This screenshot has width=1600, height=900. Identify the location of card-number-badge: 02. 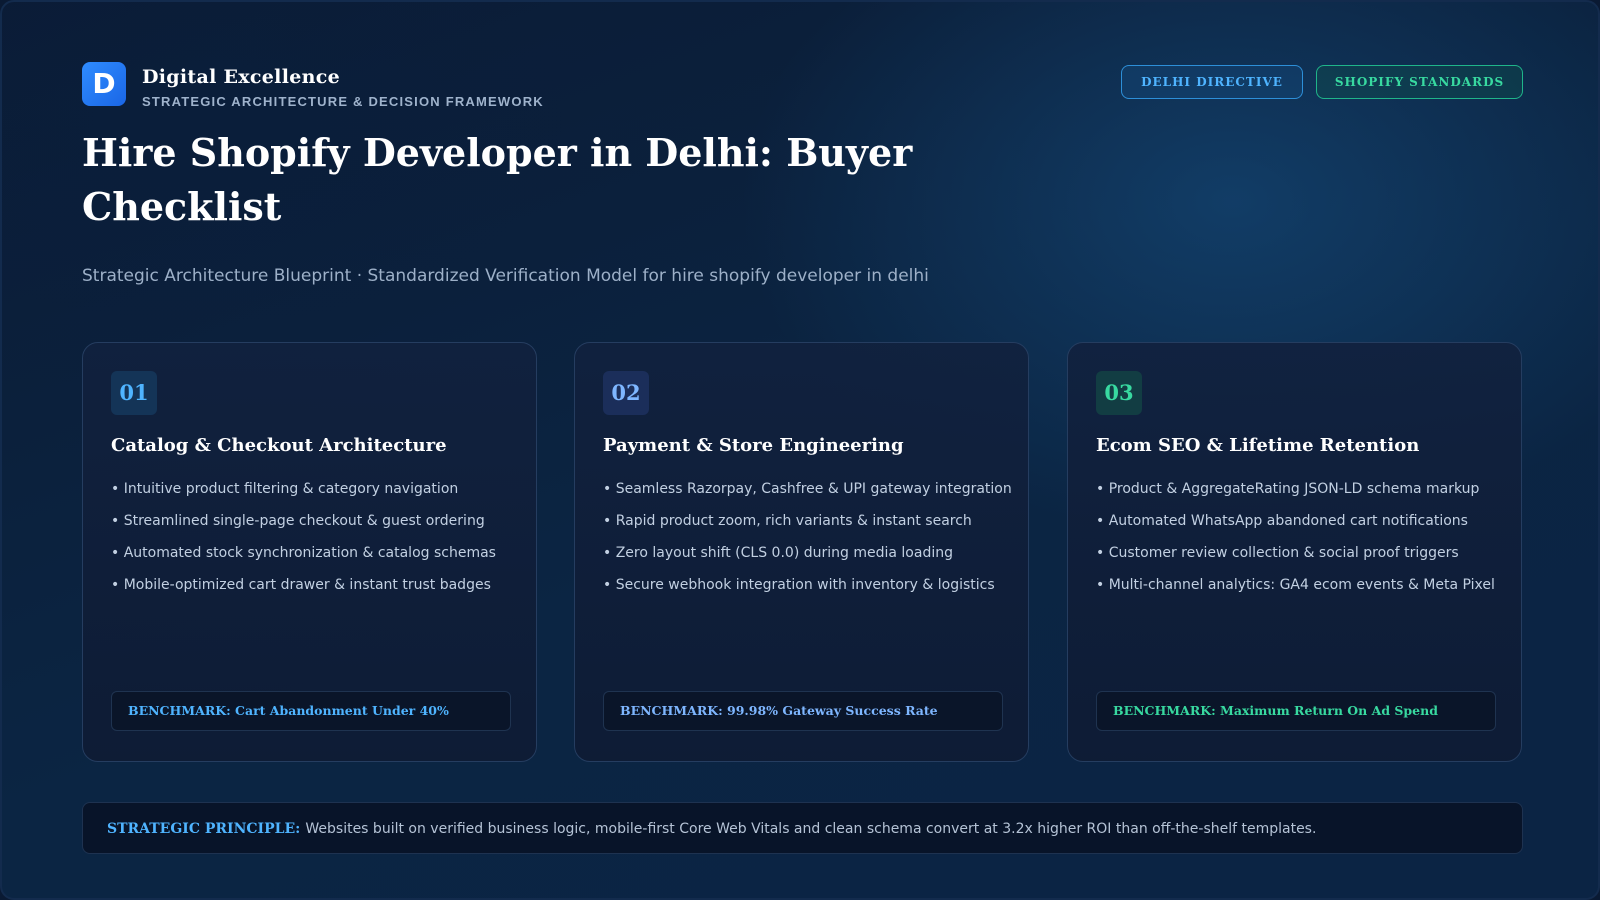
(626, 393).